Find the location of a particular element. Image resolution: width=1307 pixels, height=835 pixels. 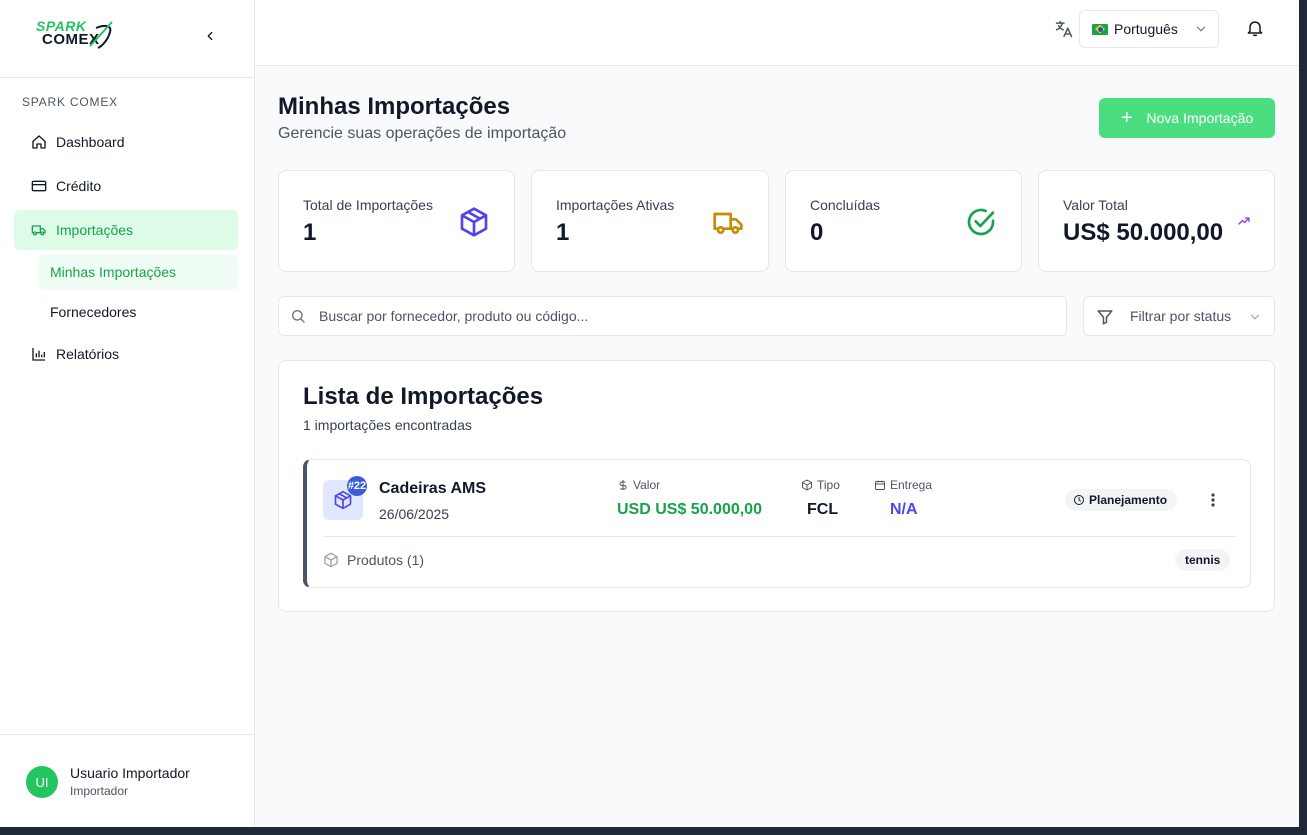

products-label: Produtos (1) is located at coordinates (373, 560).